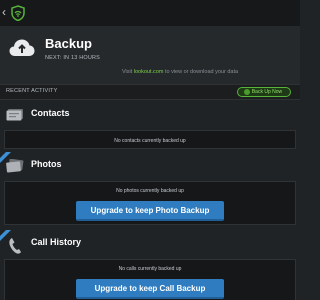 The image size is (320, 300). What do you see at coordinates (246, 92) in the screenshot?
I see `refresh-icon` at bounding box center [246, 92].